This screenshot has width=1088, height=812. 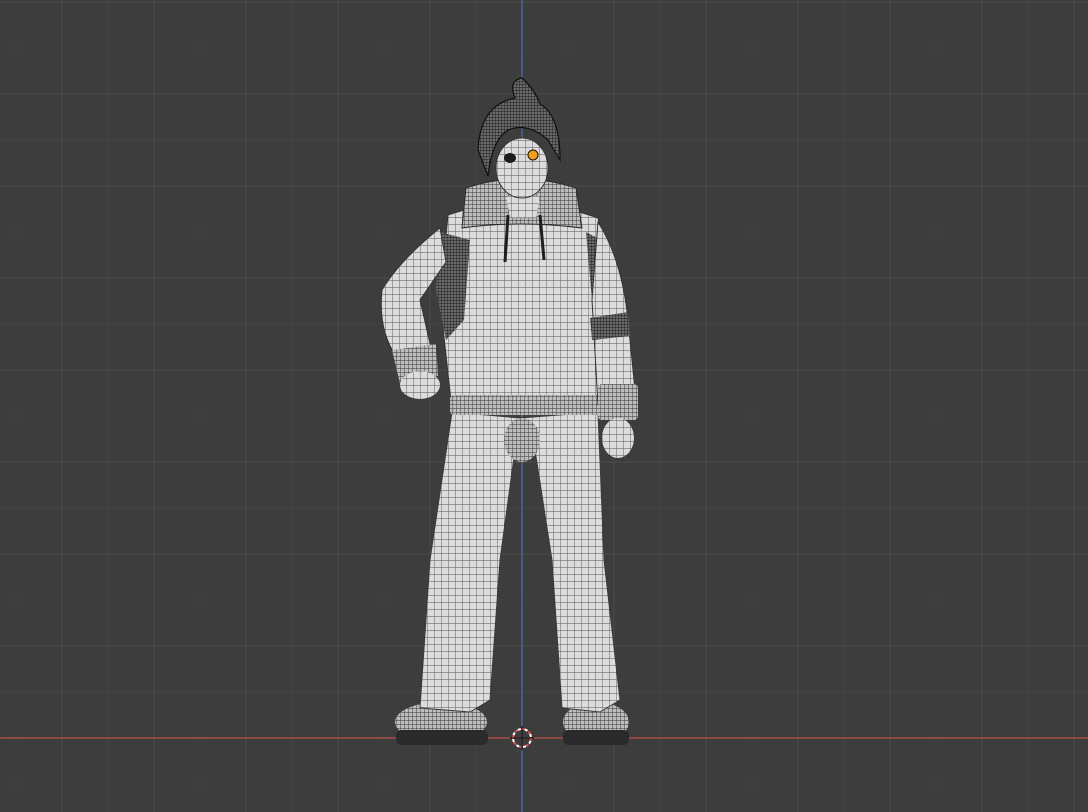 What do you see at coordinates (524, 305) in the screenshot?
I see `hoodie-chest-panel` at bounding box center [524, 305].